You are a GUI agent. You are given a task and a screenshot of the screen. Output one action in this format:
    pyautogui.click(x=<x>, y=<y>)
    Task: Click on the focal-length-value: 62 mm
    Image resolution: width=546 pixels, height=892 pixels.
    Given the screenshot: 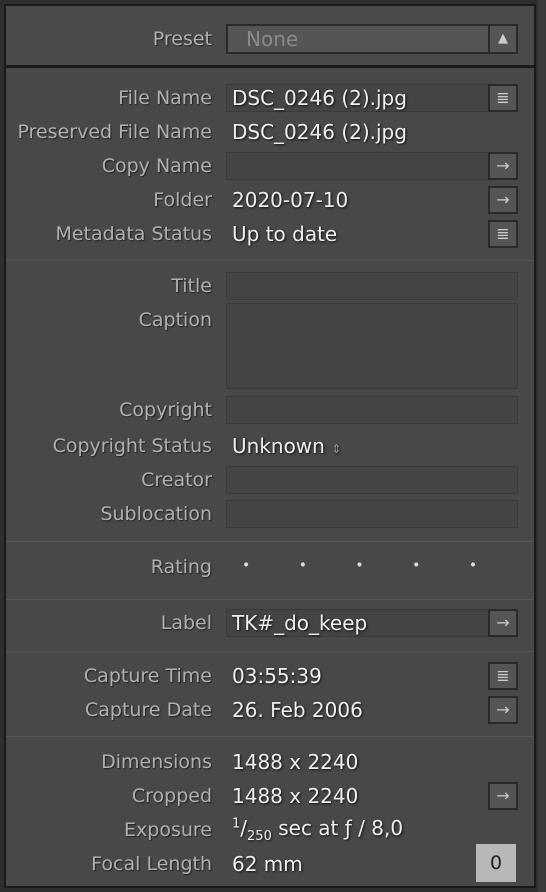 What is the action you would take?
    pyautogui.click(x=267, y=864)
    